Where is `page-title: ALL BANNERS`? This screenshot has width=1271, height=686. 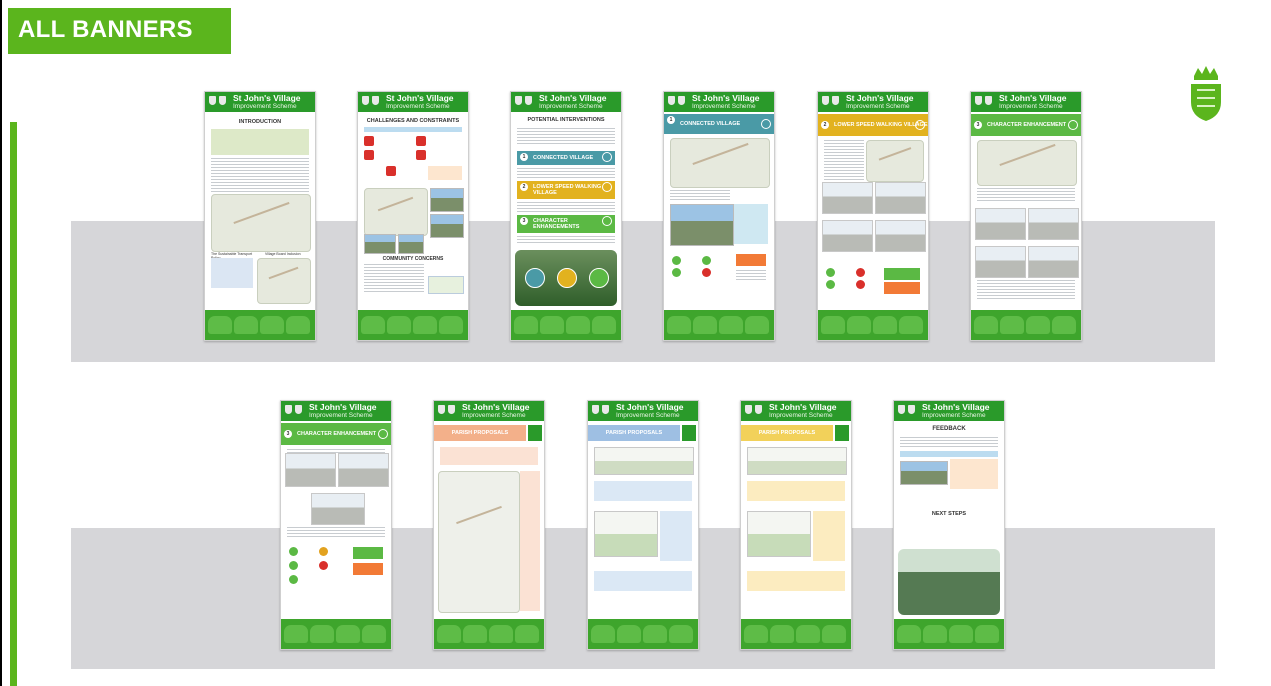
page-title: ALL BANNERS is located at coordinates (105, 29).